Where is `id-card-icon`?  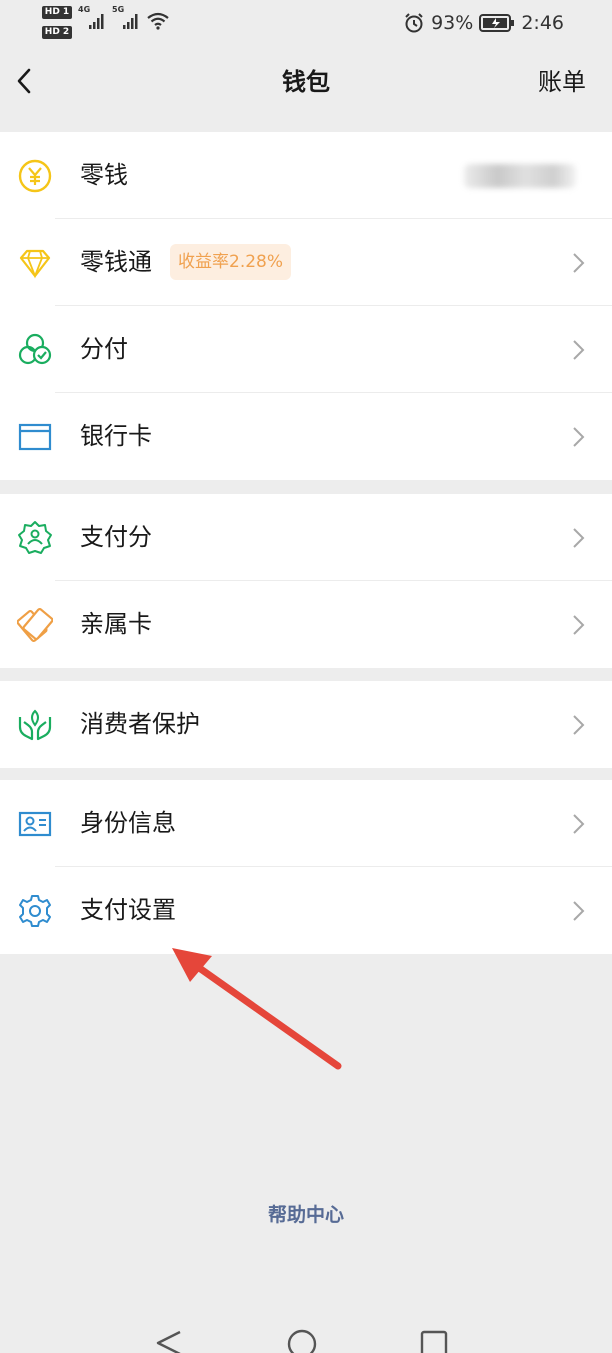 id-card-icon is located at coordinates (35, 824).